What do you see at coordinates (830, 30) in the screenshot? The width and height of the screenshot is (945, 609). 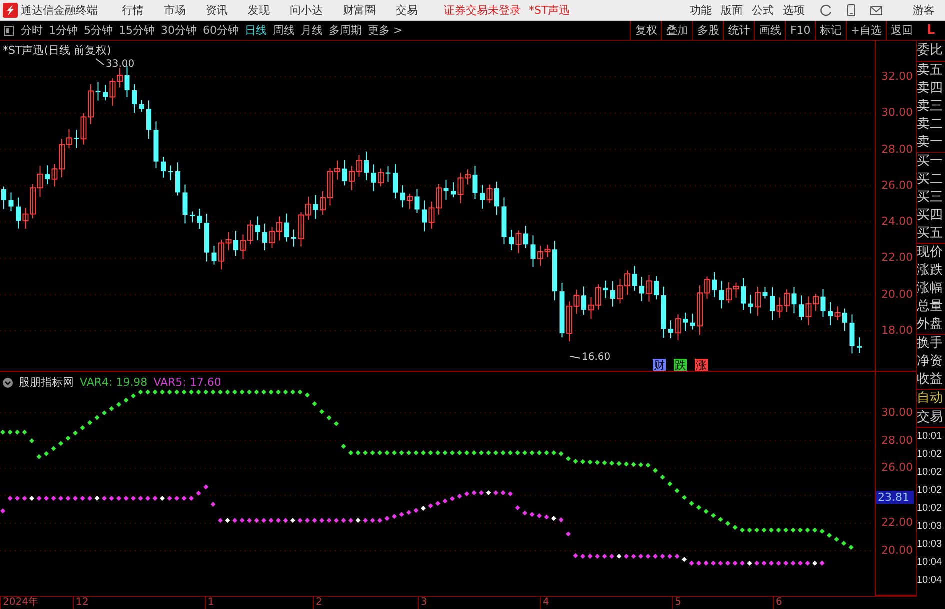 I see `toolbar-button: 标记` at bounding box center [830, 30].